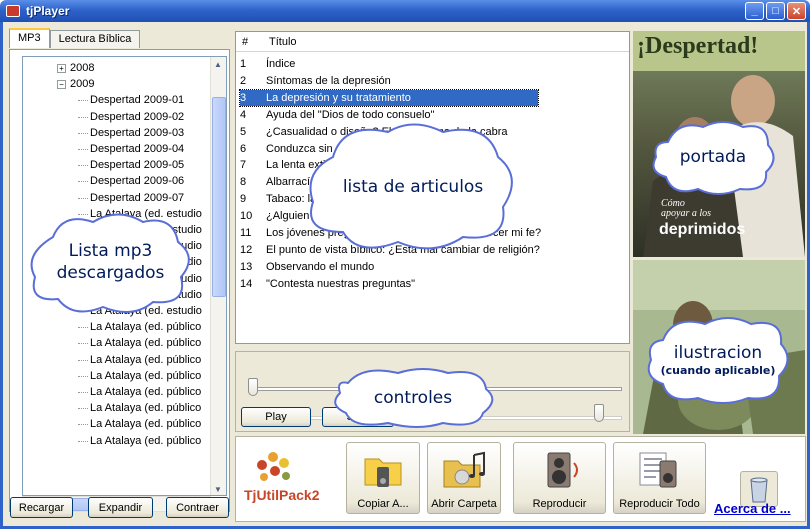 The image size is (810, 529). Describe the element at coordinates (137, 149) in the screenshot. I see `tree-node-label: Despertad 2009-04` at that location.